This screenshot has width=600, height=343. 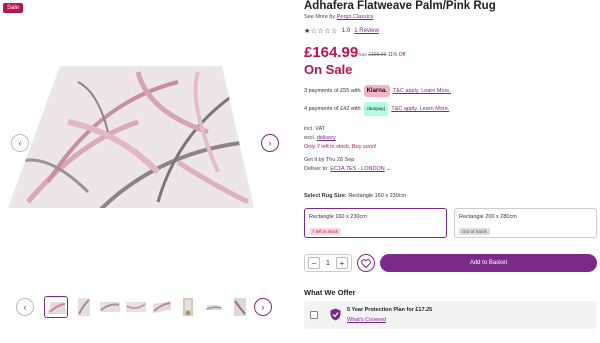 What do you see at coordinates (357, 169) in the screenshot?
I see `postcode-link: EC1A 7ES - LONDON` at bounding box center [357, 169].